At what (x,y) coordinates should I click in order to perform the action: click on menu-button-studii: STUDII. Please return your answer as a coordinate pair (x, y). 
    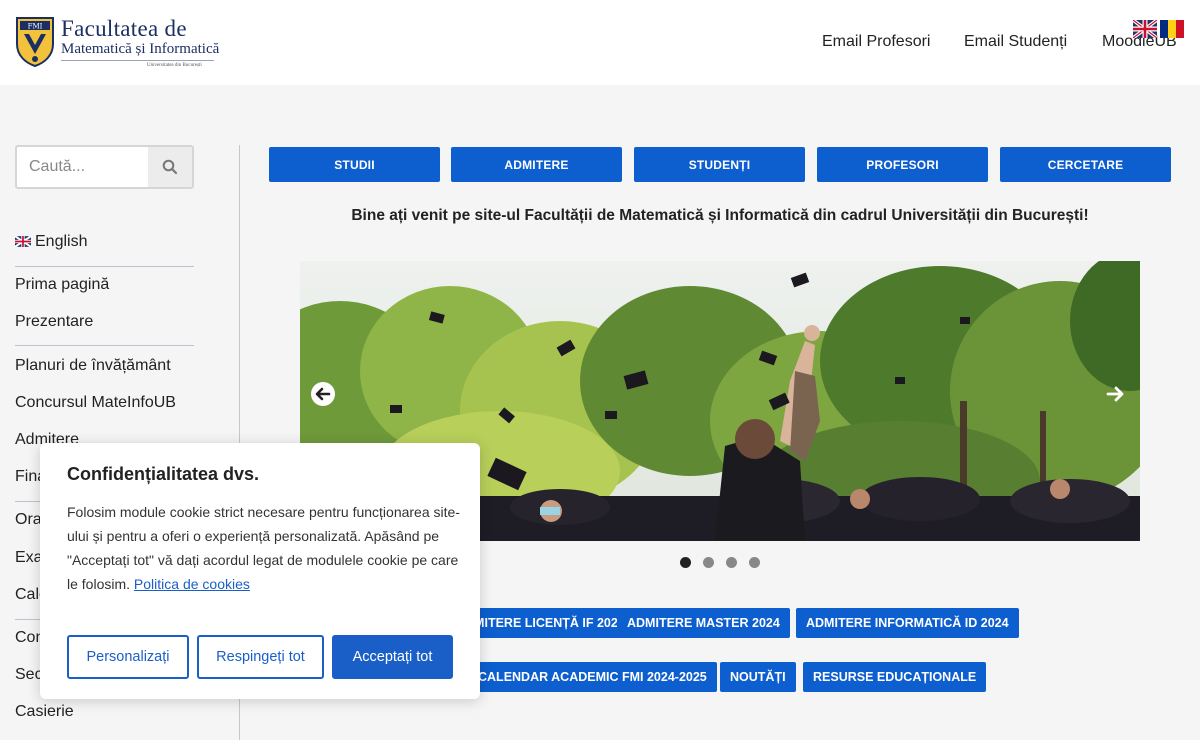
    Looking at the image, I should click on (354, 164).